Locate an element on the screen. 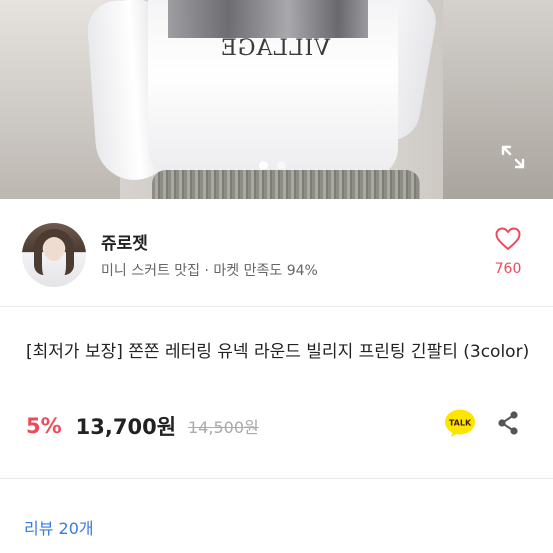  photo-shirt-print is located at coordinates (268, 19).